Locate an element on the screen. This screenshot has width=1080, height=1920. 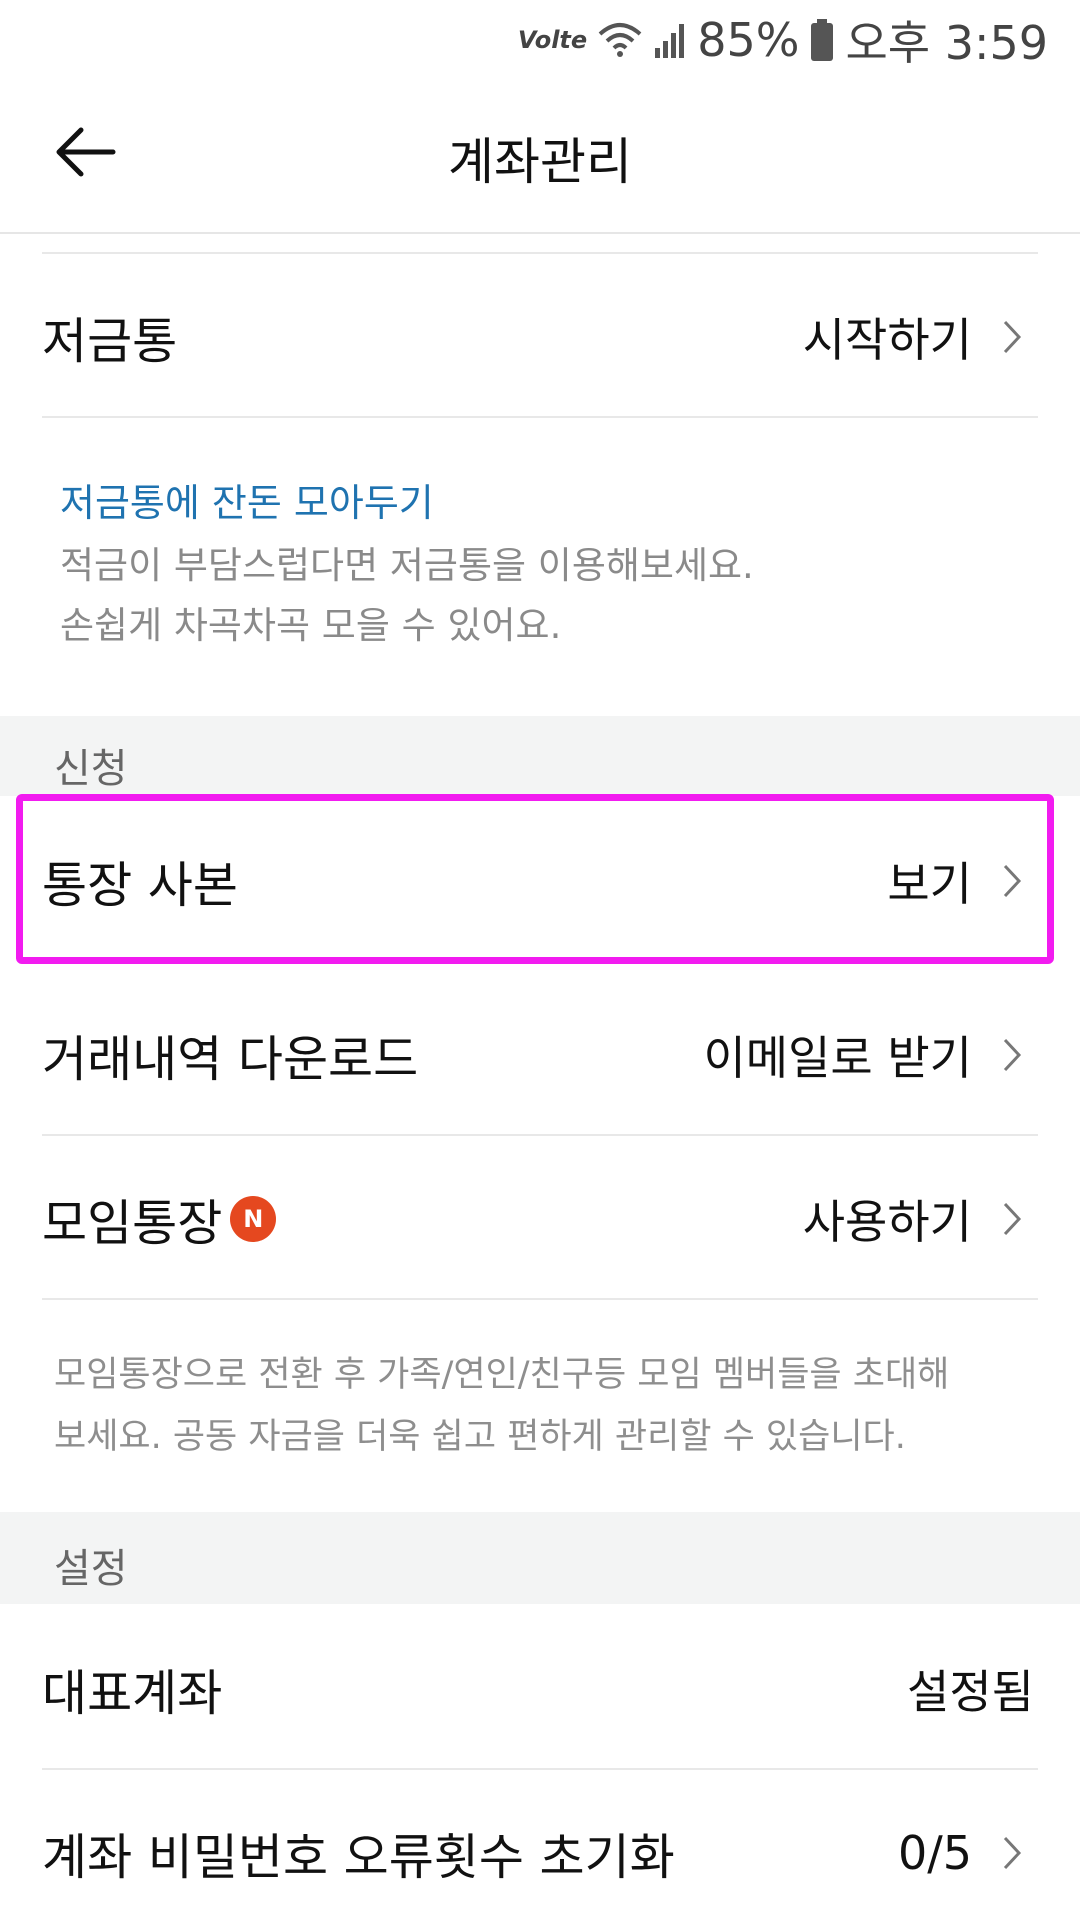
row-label: 거래내역 다운로드 is located at coordinates (230, 1059).